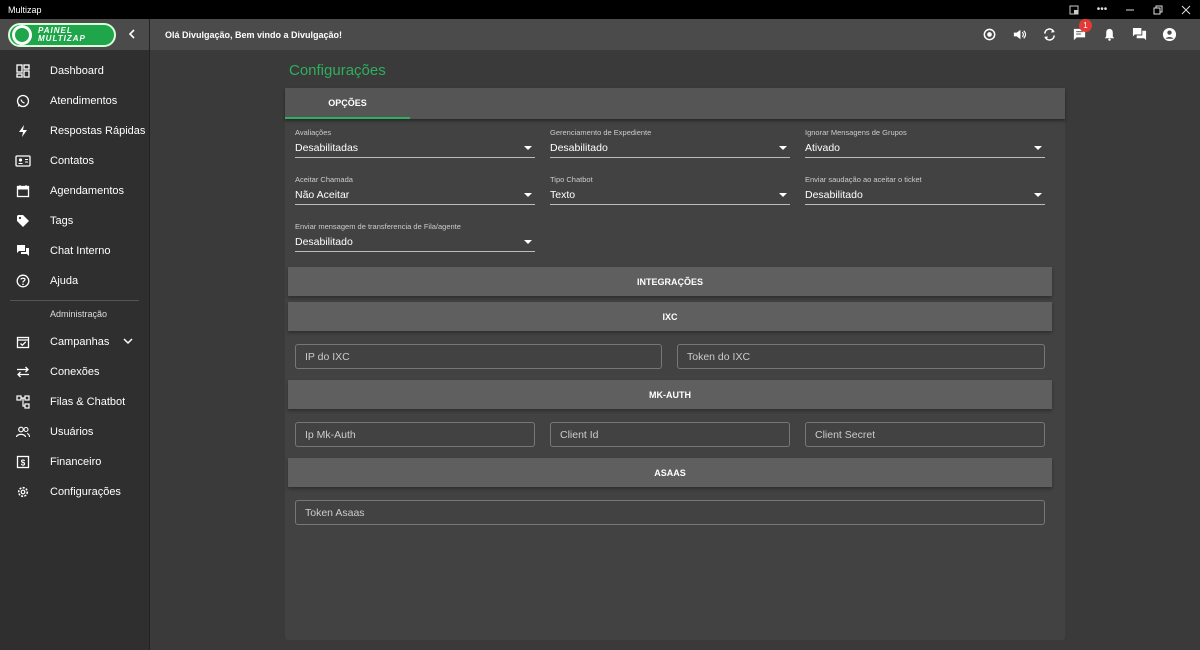 This screenshot has height=650, width=1200. What do you see at coordinates (23, 161) in the screenshot?
I see `contact-card-icon` at bounding box center [23, 161].